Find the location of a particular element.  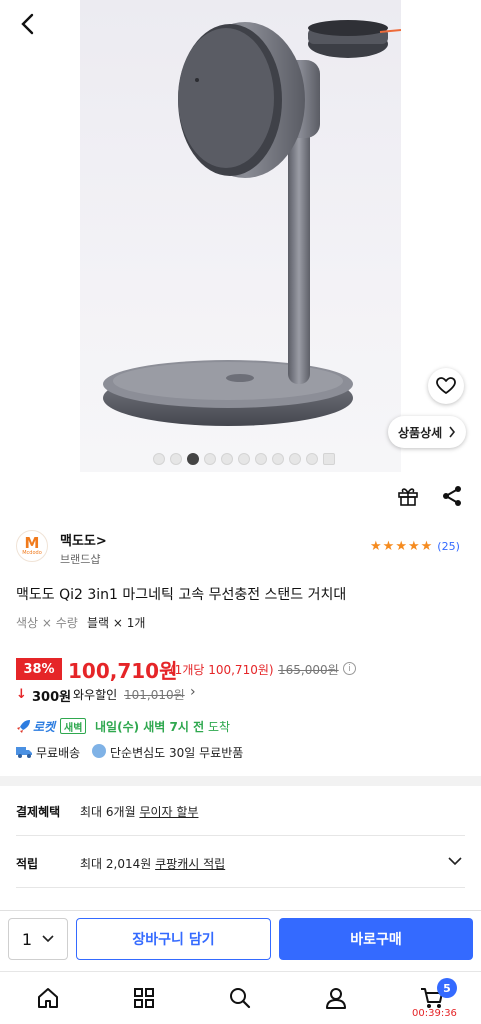

down-arrow-icon: ↓ is located at coordinates (21, 694).